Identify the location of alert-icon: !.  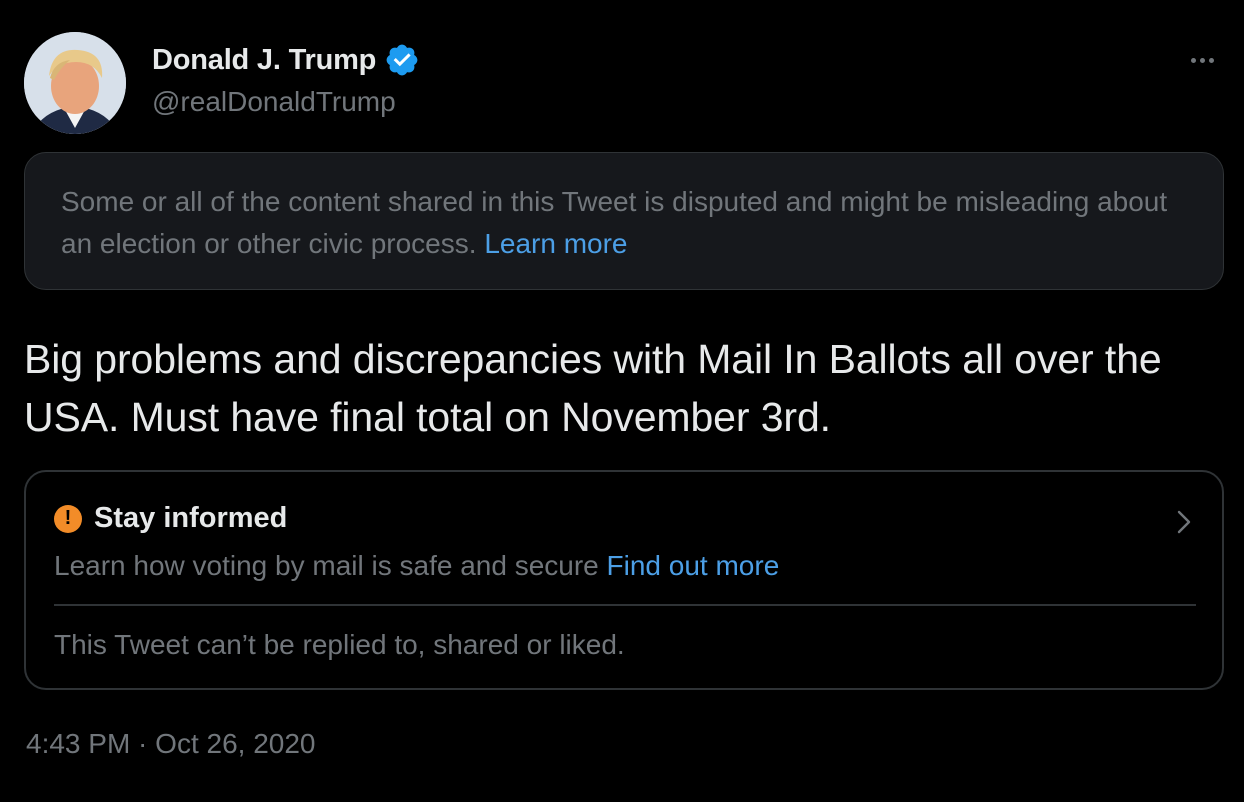
(68, 518).